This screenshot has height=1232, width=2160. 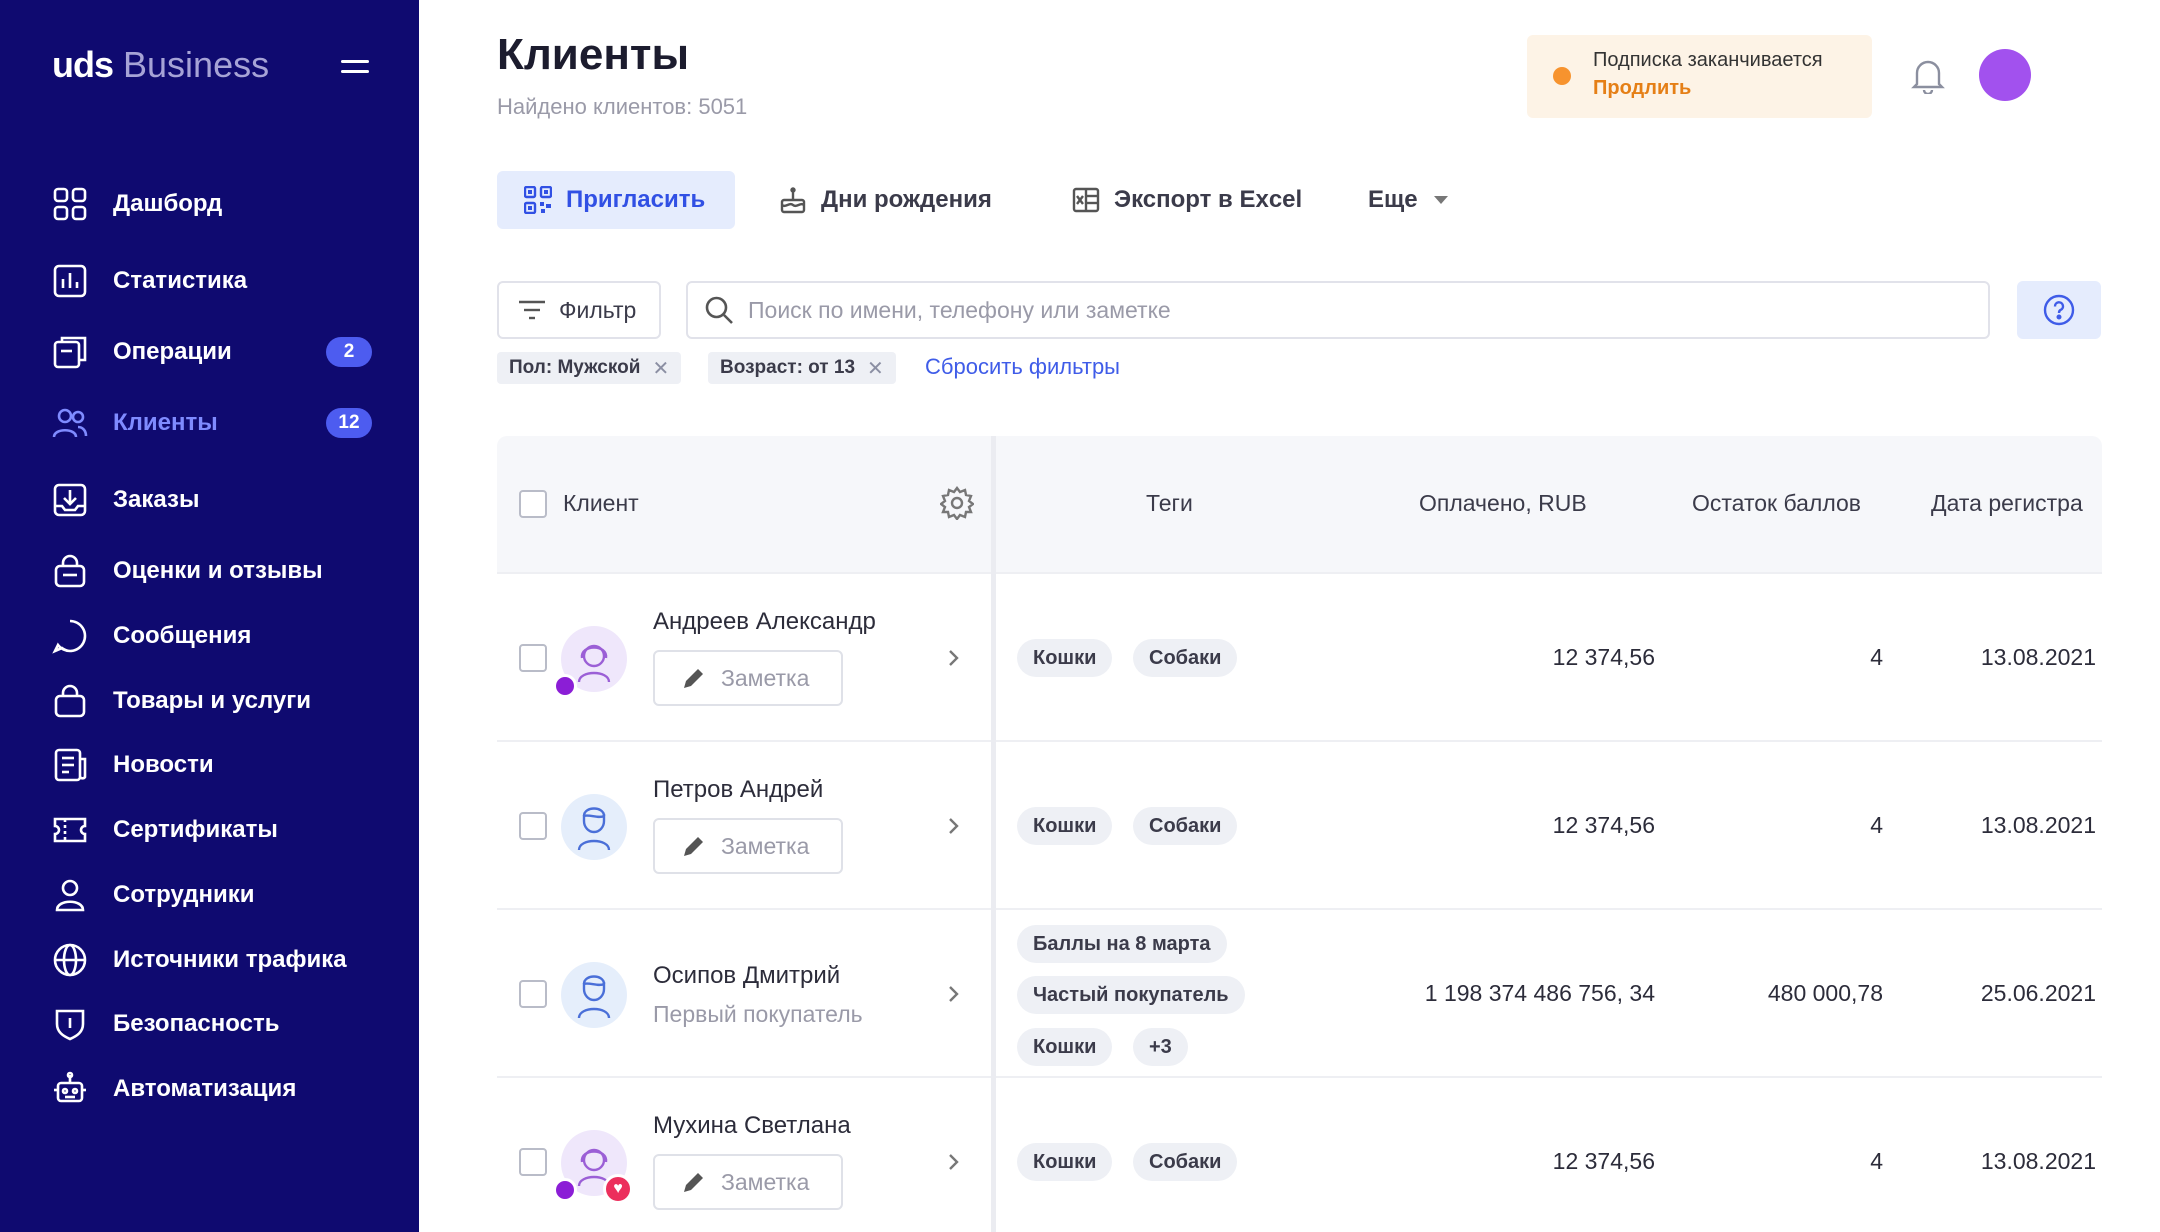 I want to click on sidebar-item-statistics: Статистика, so click(x=212, y=281).